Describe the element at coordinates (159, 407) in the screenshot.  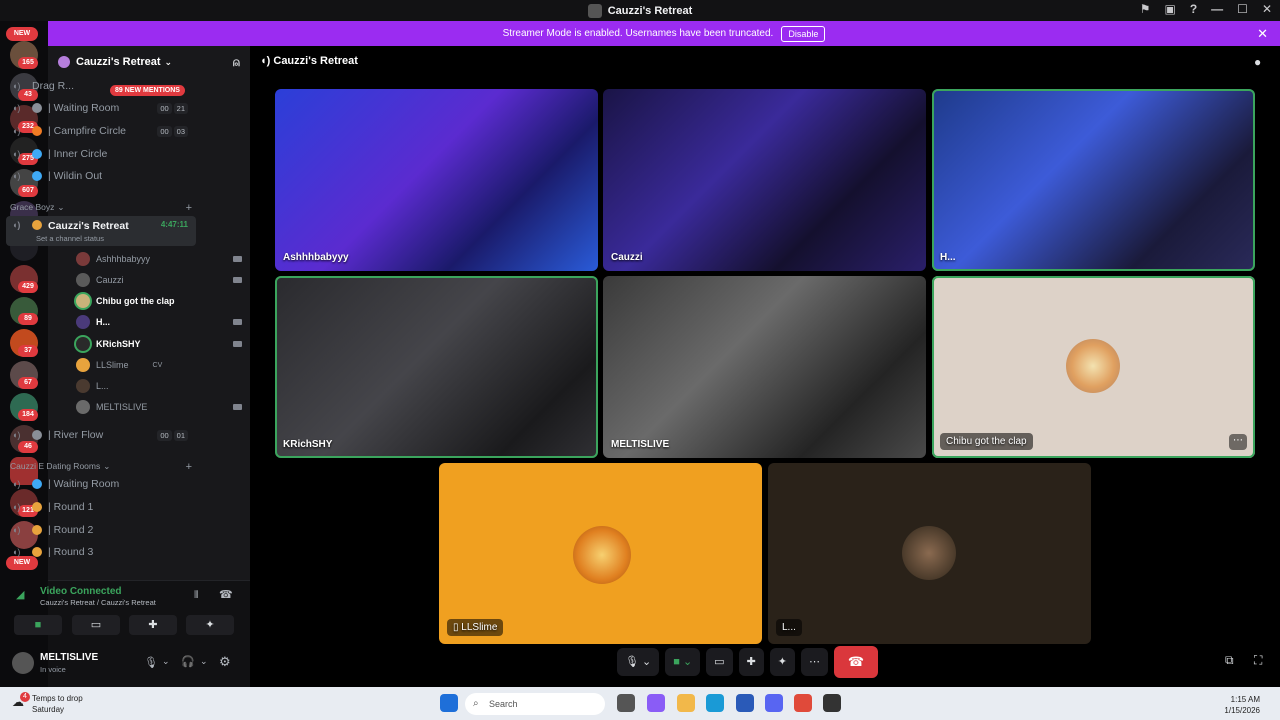
I see `voice-member: MELTISLIVE` at that location.